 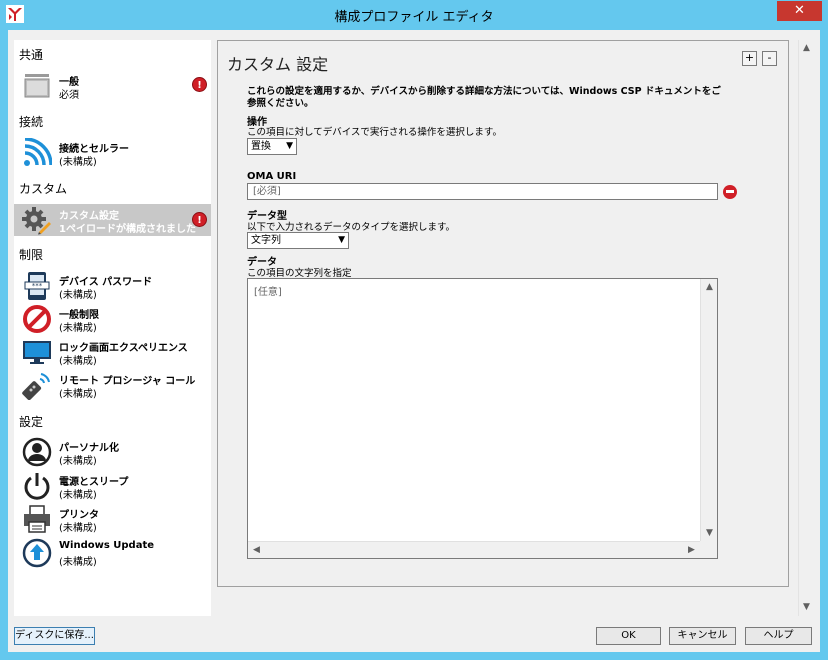 What do you see at coordinates (256, 550) in the screenshot?
I see `scroll-left-icon: ◀` at bounding box center [256, 550].